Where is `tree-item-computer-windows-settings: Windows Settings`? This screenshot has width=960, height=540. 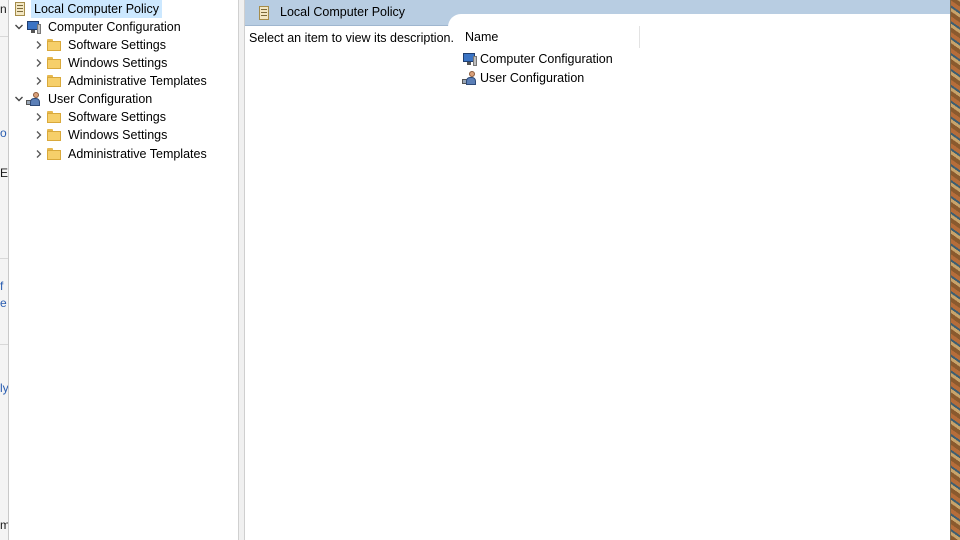 tree-item-computer-windows-settings: Windows Settings is located at coordinates (101, 63).